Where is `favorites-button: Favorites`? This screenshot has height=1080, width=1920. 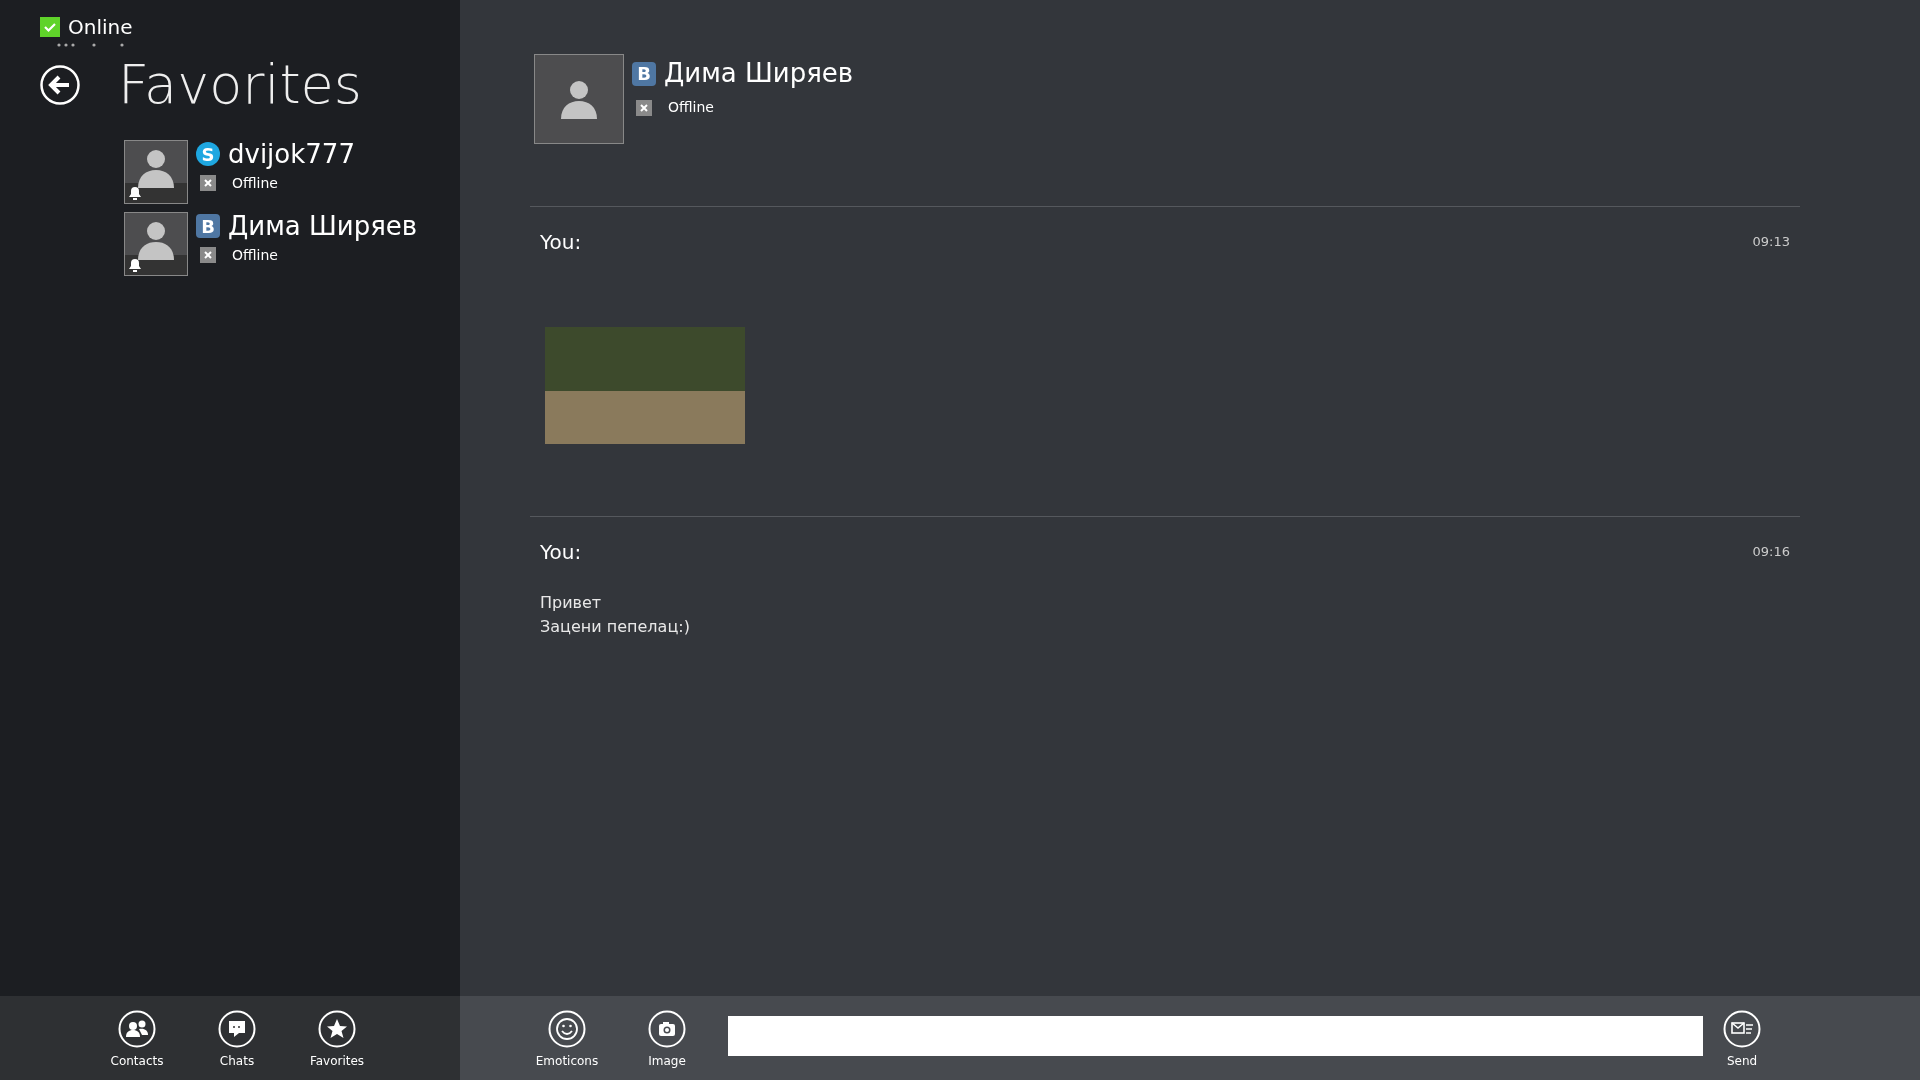 favorites-button: Favorites is located at coordinates (337, 1045).